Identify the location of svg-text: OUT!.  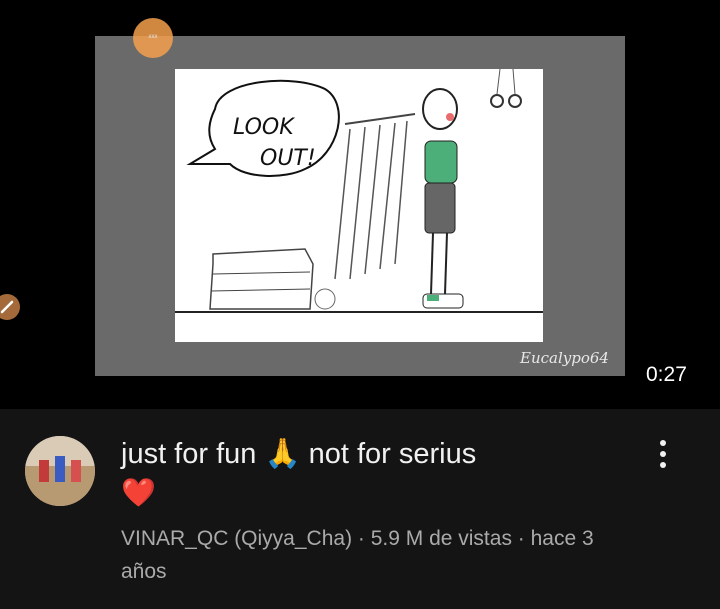
(288, 158).